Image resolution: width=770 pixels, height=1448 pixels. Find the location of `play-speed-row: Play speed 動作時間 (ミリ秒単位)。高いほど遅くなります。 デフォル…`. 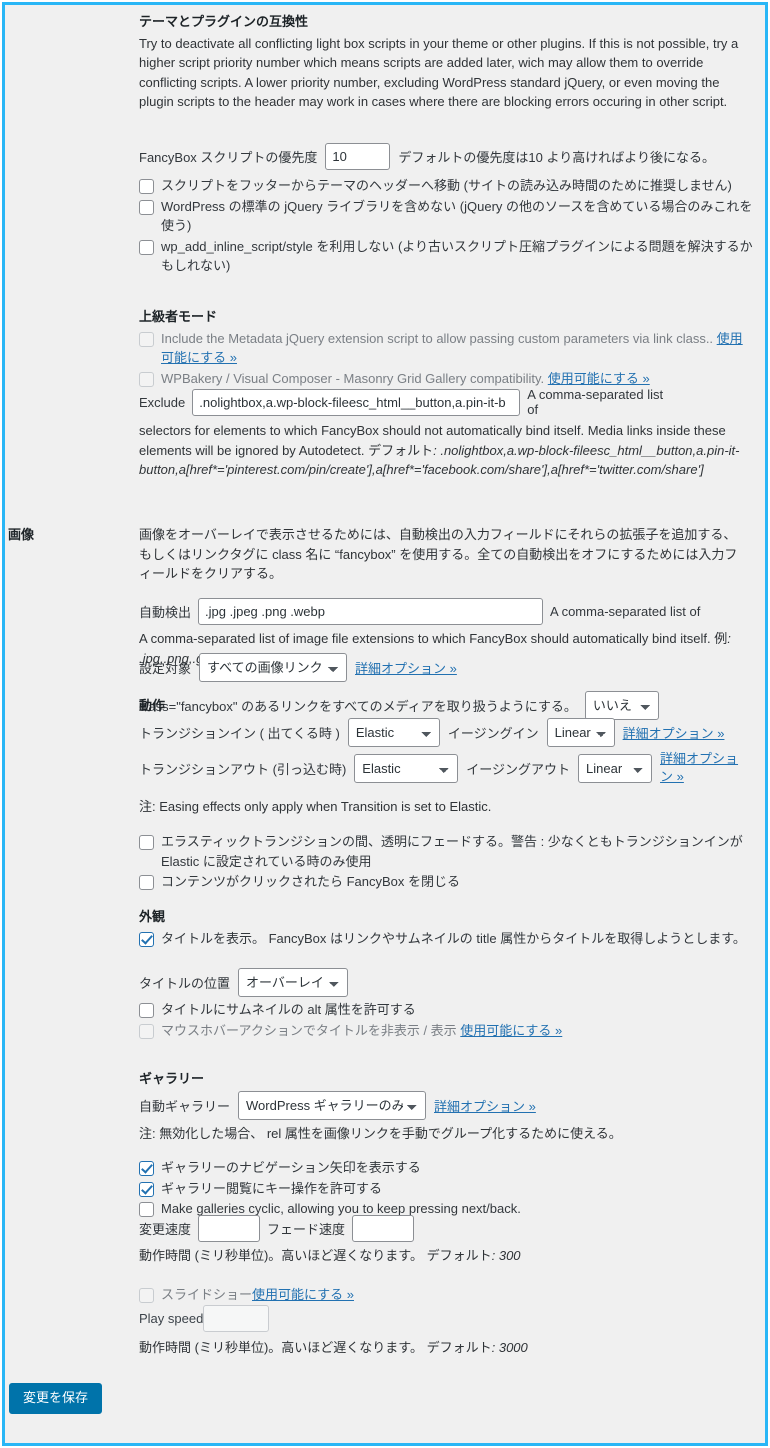

play-speed-row: Play speed 動作時間 (ミリ秒単位)。高いほど遅くなります。 デフォル… is located at coordinates (447, 1331).